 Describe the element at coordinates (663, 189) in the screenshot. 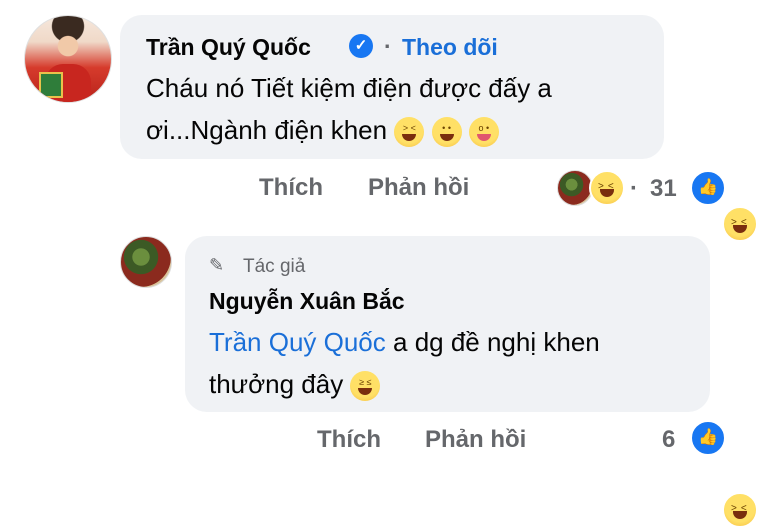

I see `reaction-count: 31` at that location.